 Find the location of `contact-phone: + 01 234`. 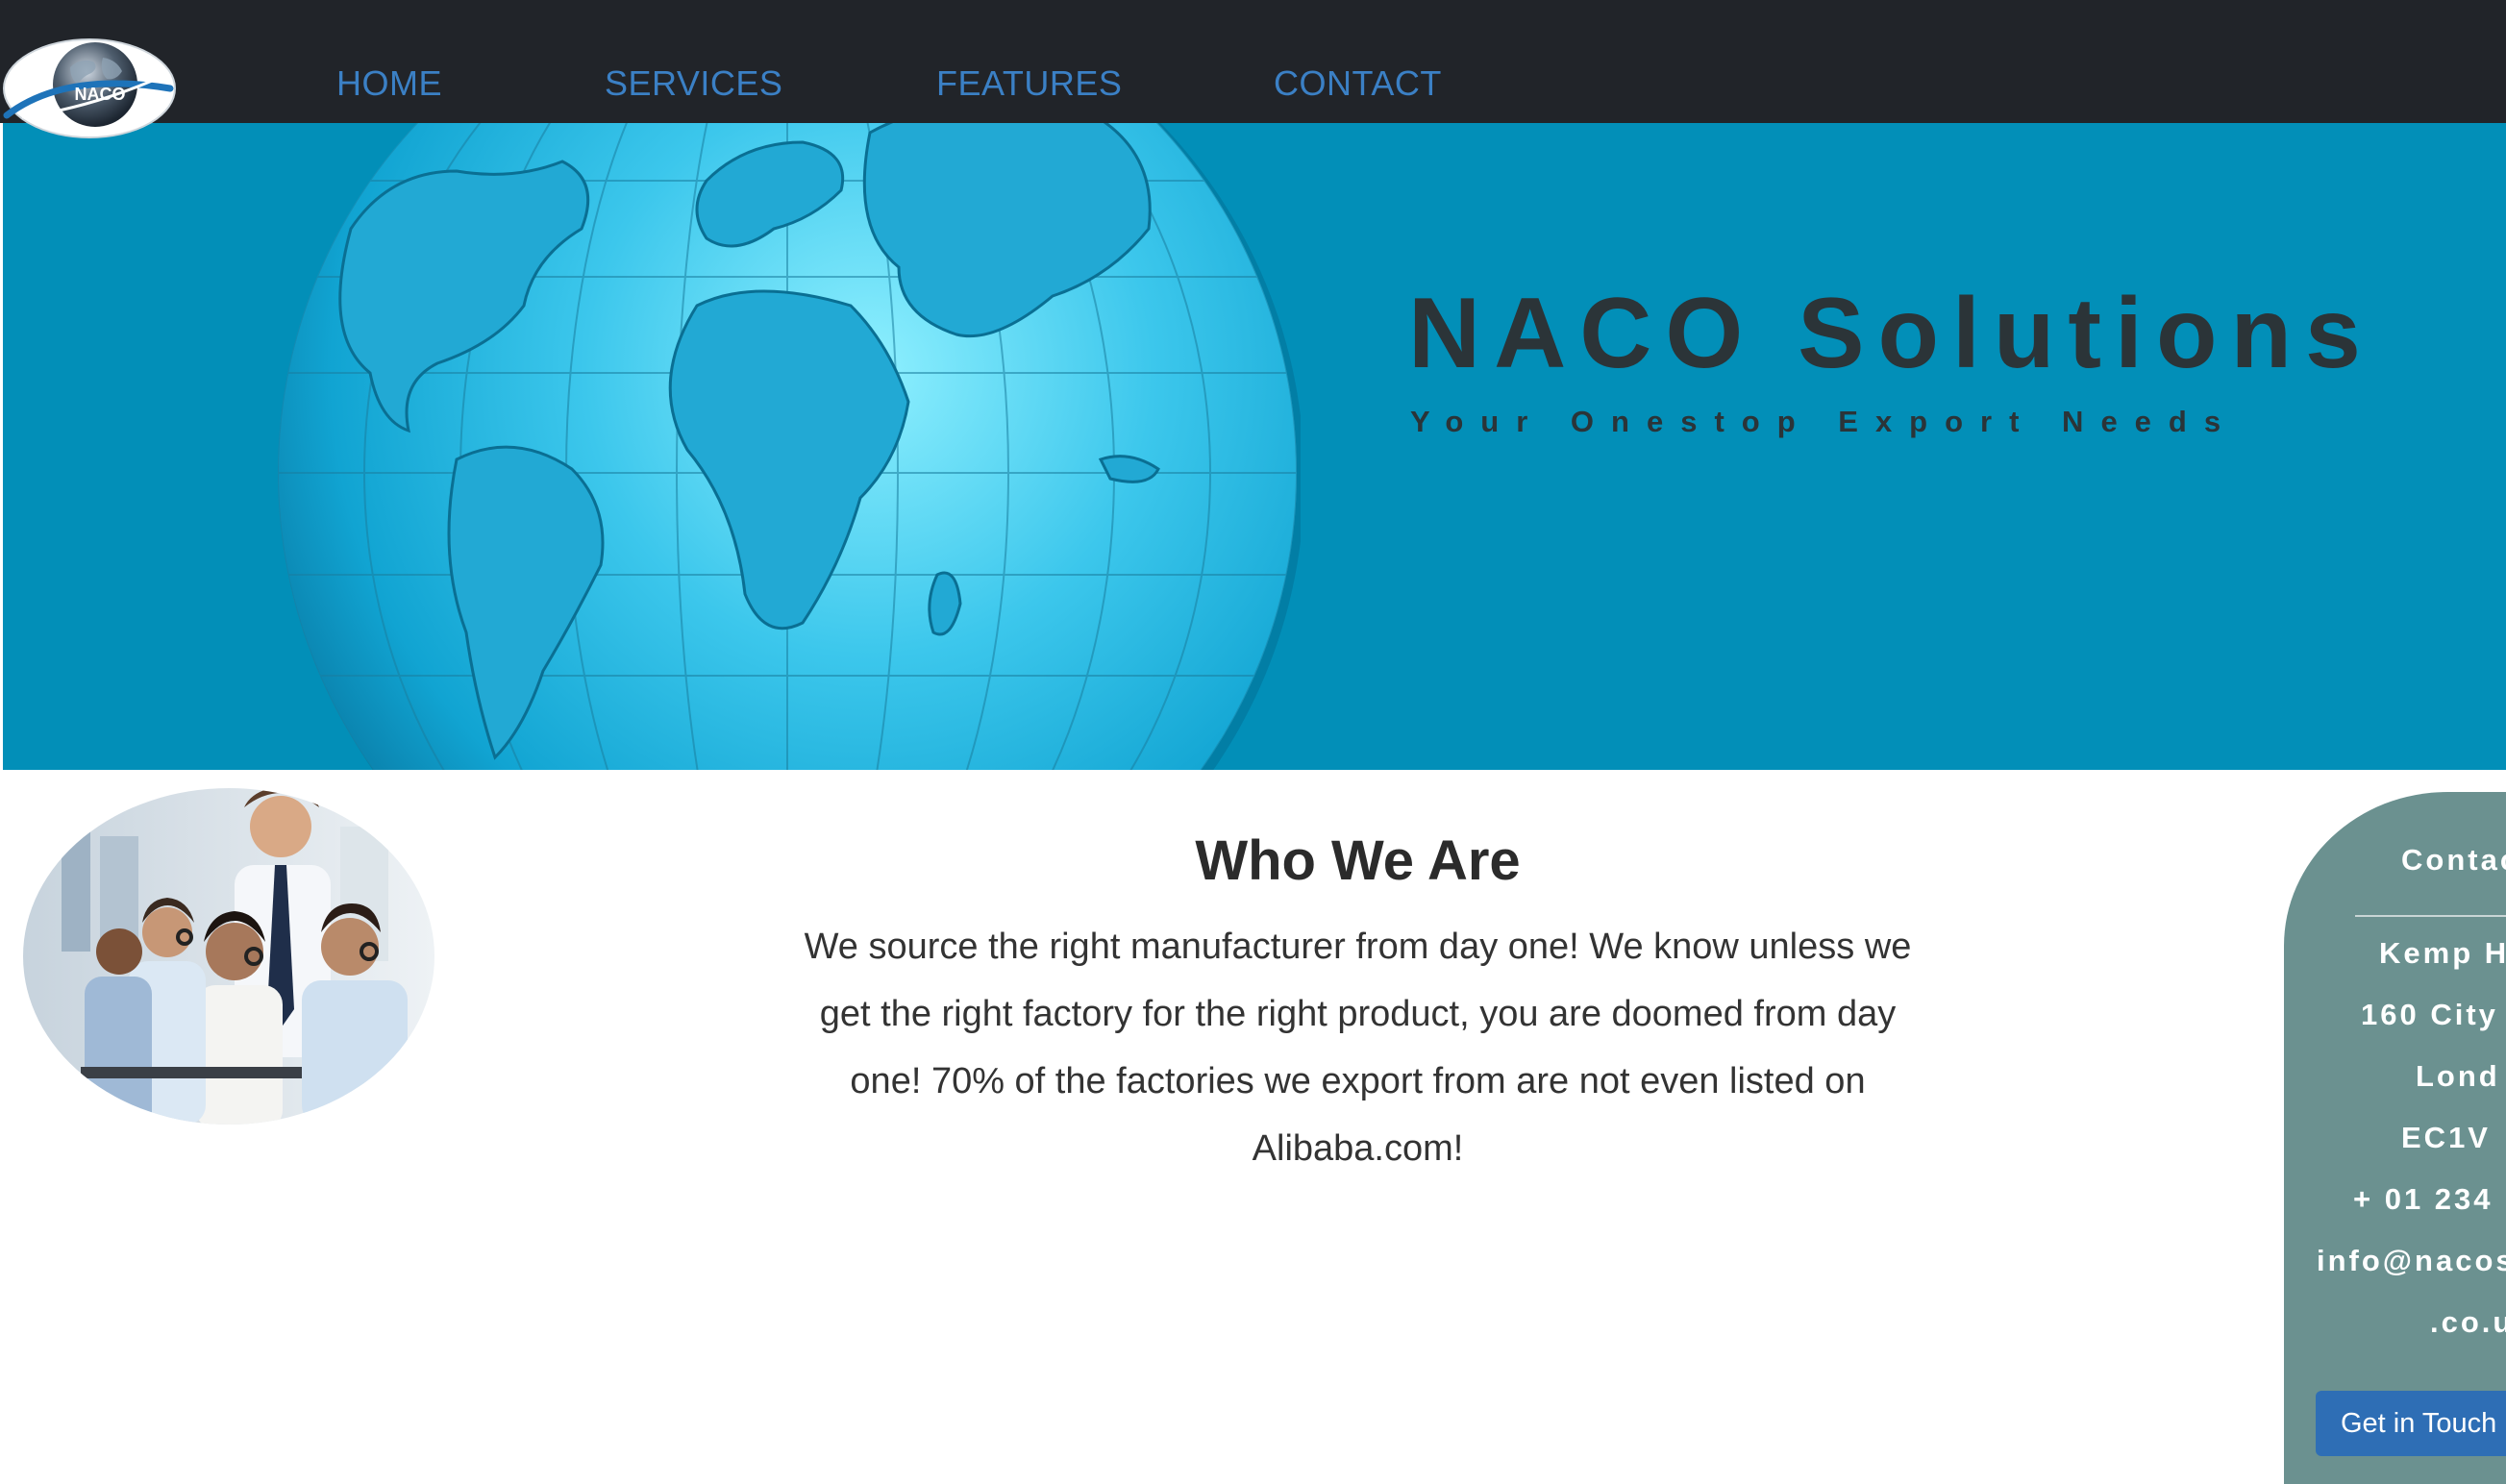

contact-phone: + 01 234 is located at coordinates (2423, 1199).